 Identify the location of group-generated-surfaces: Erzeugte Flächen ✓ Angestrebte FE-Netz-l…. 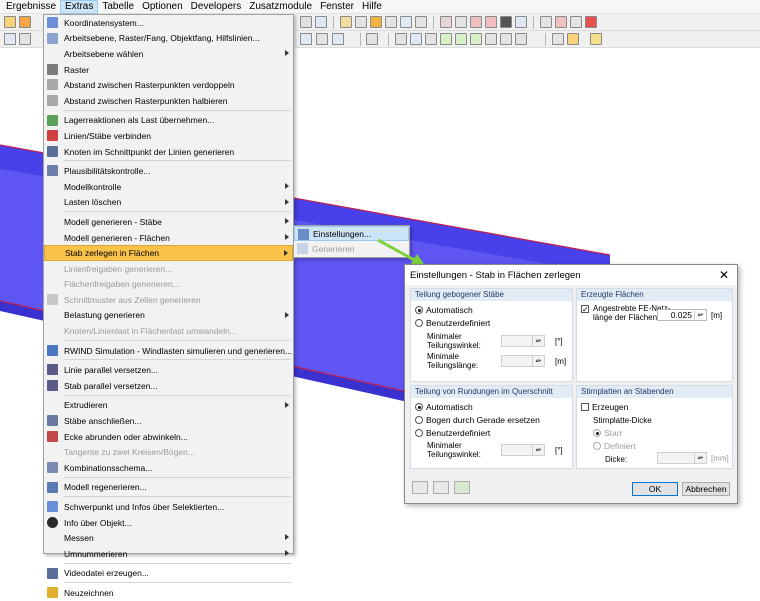
(654, 335).